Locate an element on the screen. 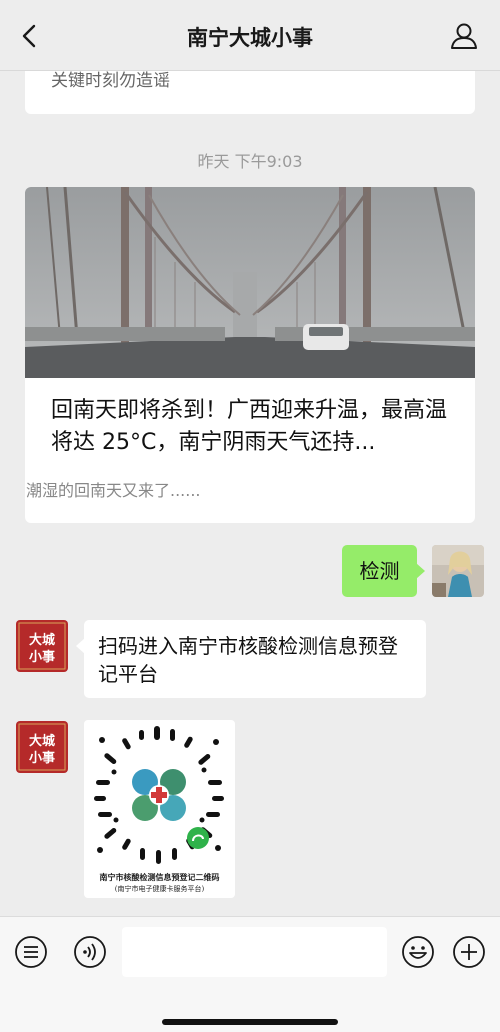 This screenshot has width=500, height=1032. mini-program-code-icon is located at coordinates (159, 795).